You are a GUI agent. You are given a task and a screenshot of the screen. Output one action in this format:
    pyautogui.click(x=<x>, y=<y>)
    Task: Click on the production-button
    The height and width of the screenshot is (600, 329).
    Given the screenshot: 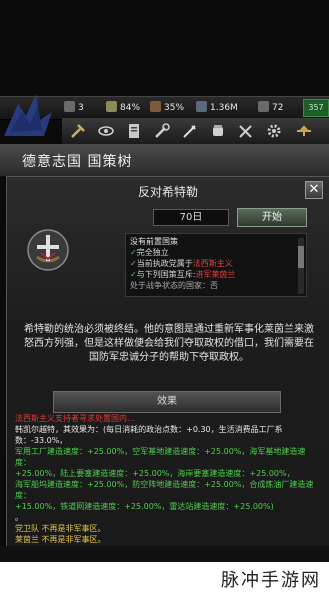 What is the action you would take?
    pyautogui.click(x=190, y=131)
    